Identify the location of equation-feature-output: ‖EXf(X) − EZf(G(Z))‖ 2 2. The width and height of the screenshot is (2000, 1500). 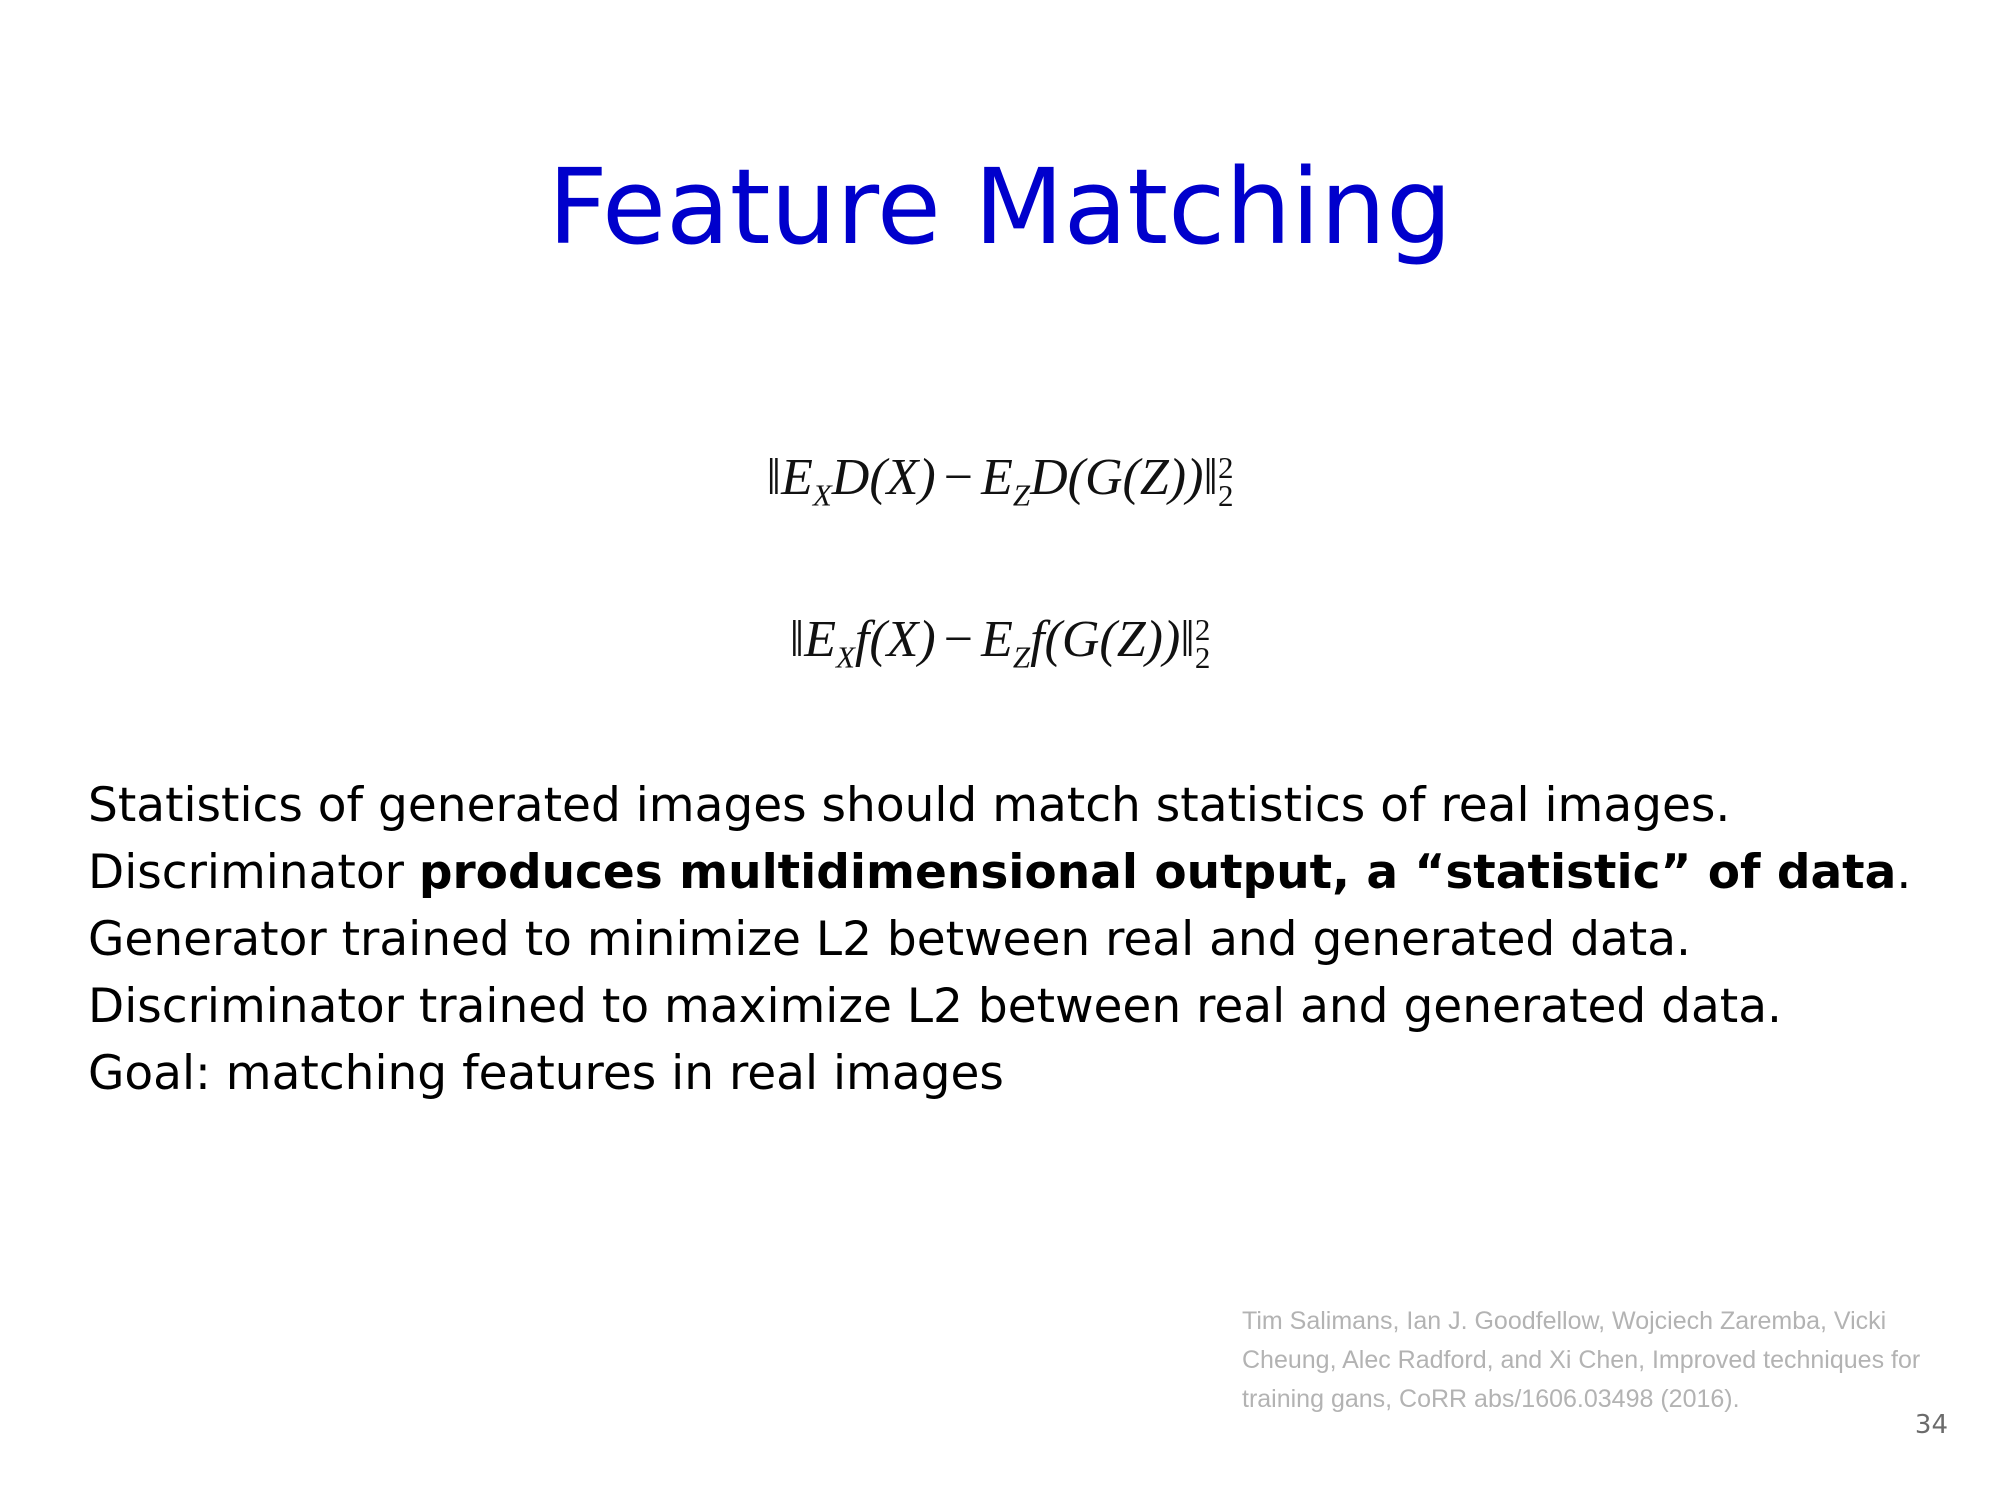
(1000, 642).